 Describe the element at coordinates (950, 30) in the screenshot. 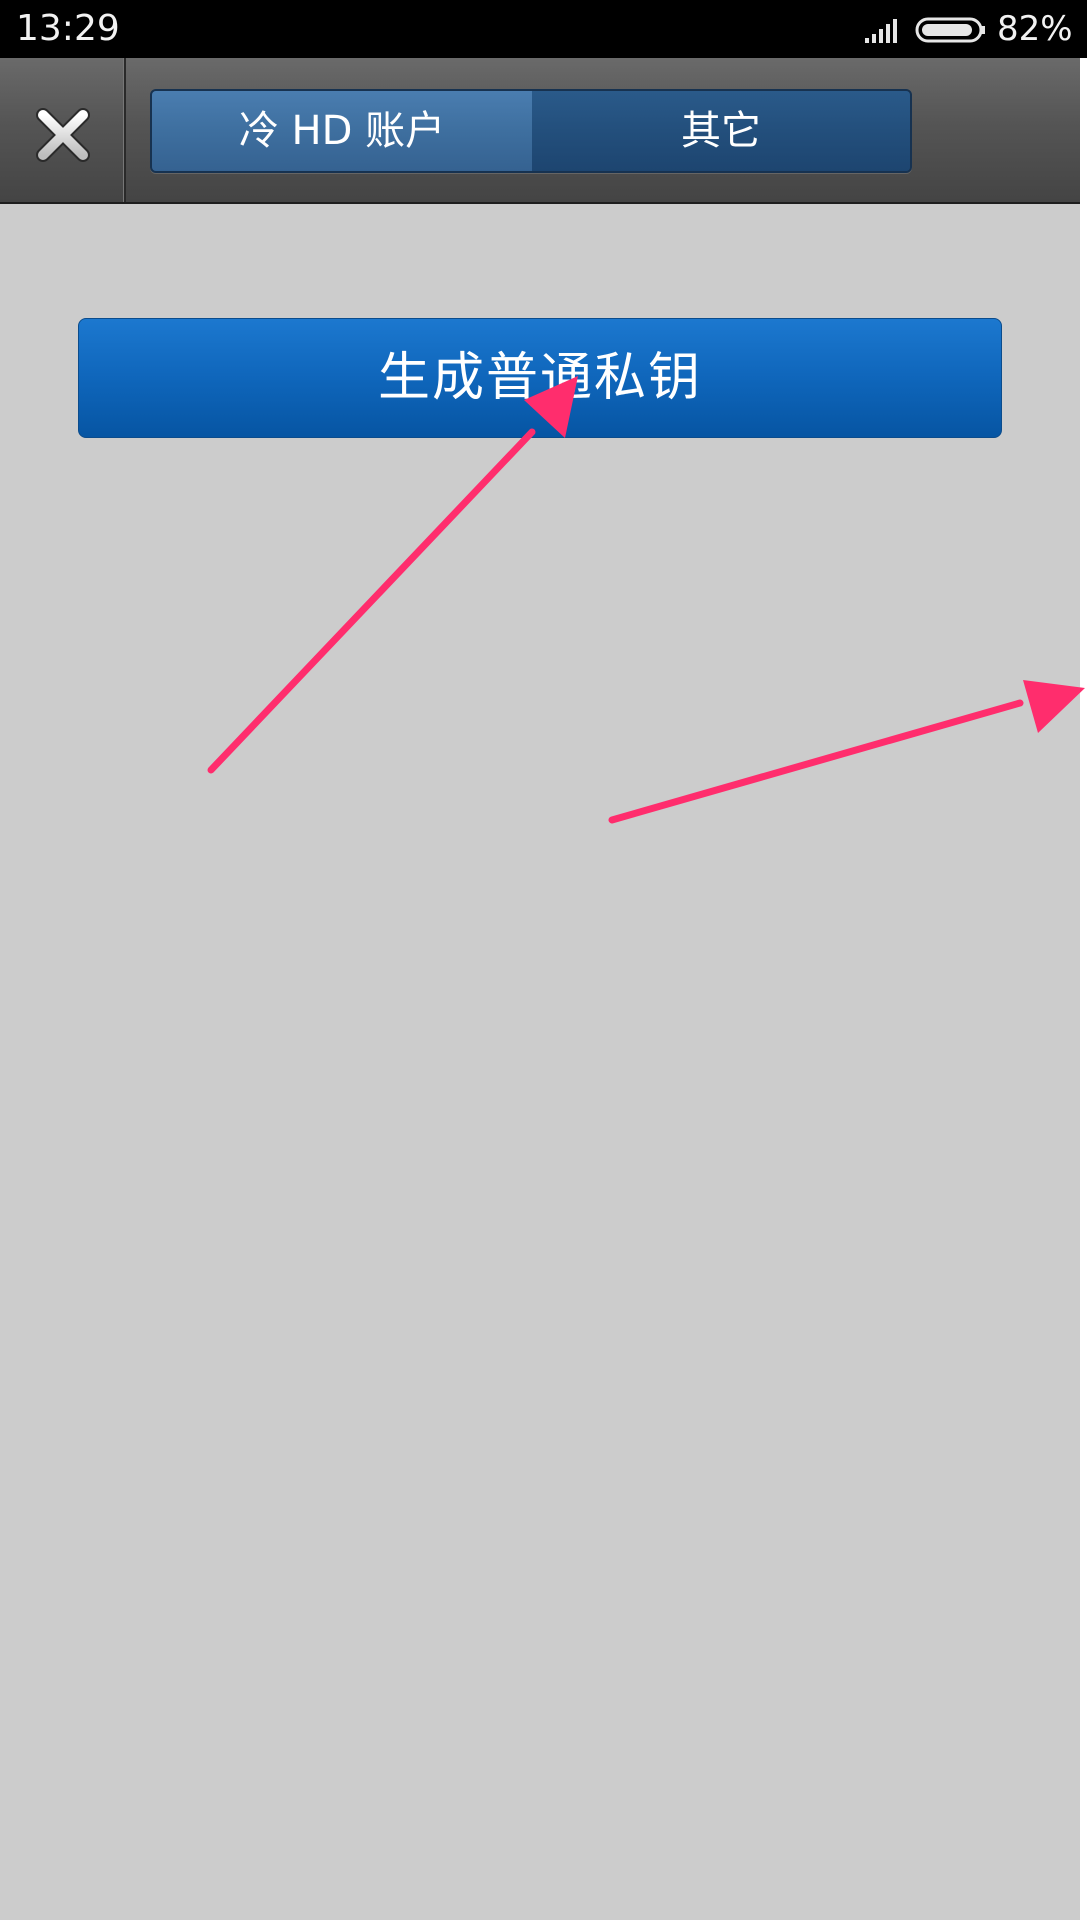

I see `battery-icon` at that location.